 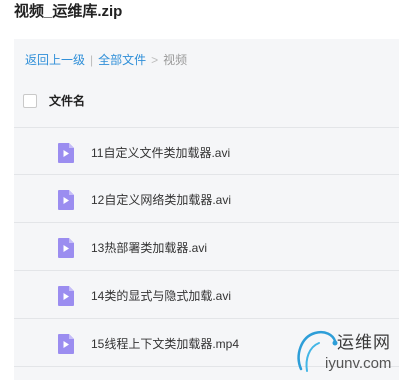 What do you see at coordinates (364, 342) in the screenshot?
I see `watermark-cn: 运维网` at bounding box center [364, 342].